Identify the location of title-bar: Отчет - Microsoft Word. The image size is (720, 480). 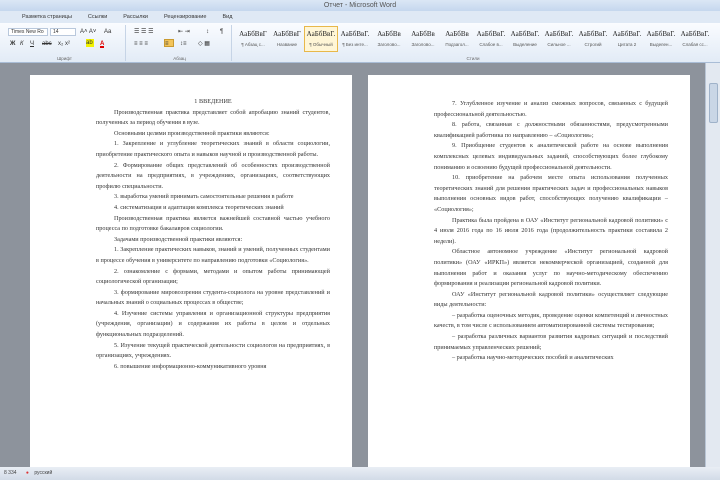
(360, 5).